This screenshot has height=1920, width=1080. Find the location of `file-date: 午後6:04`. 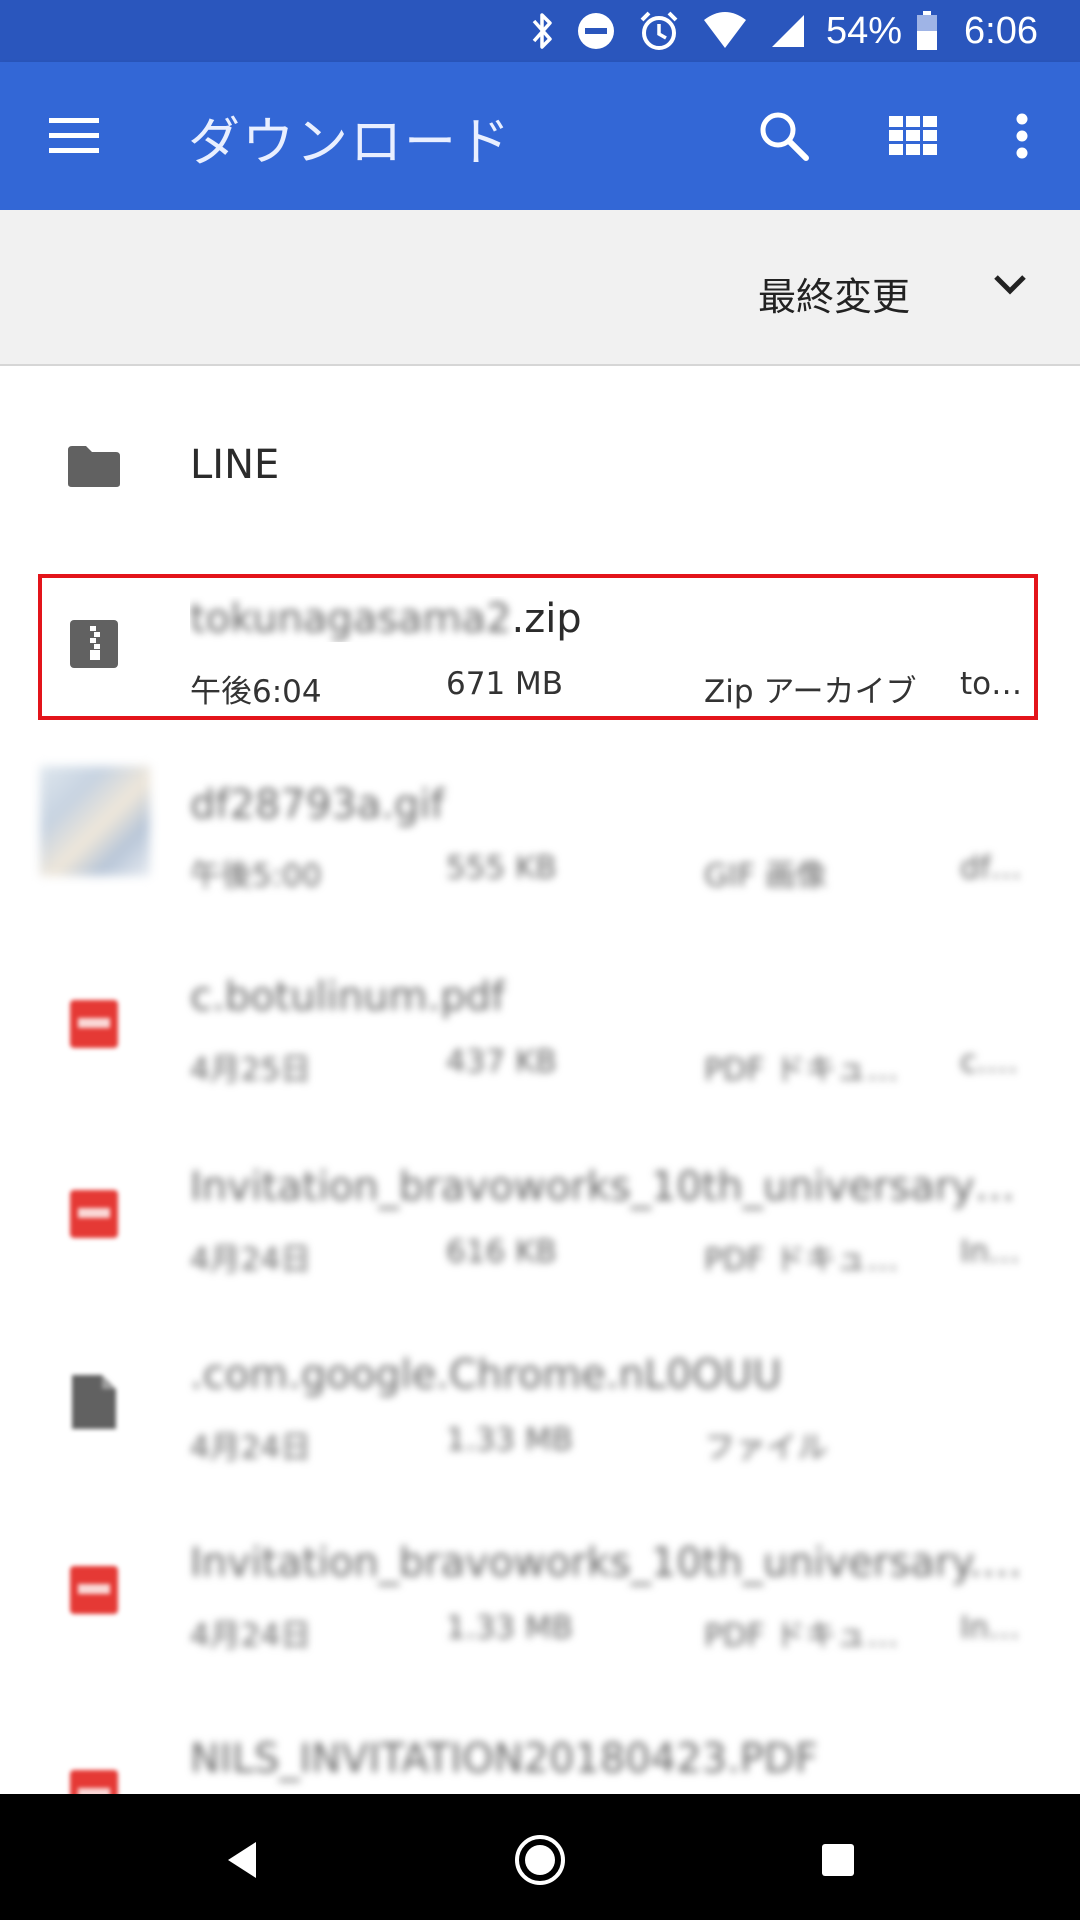

file-date: 午後6:04 is located at coordinates (256, 692).